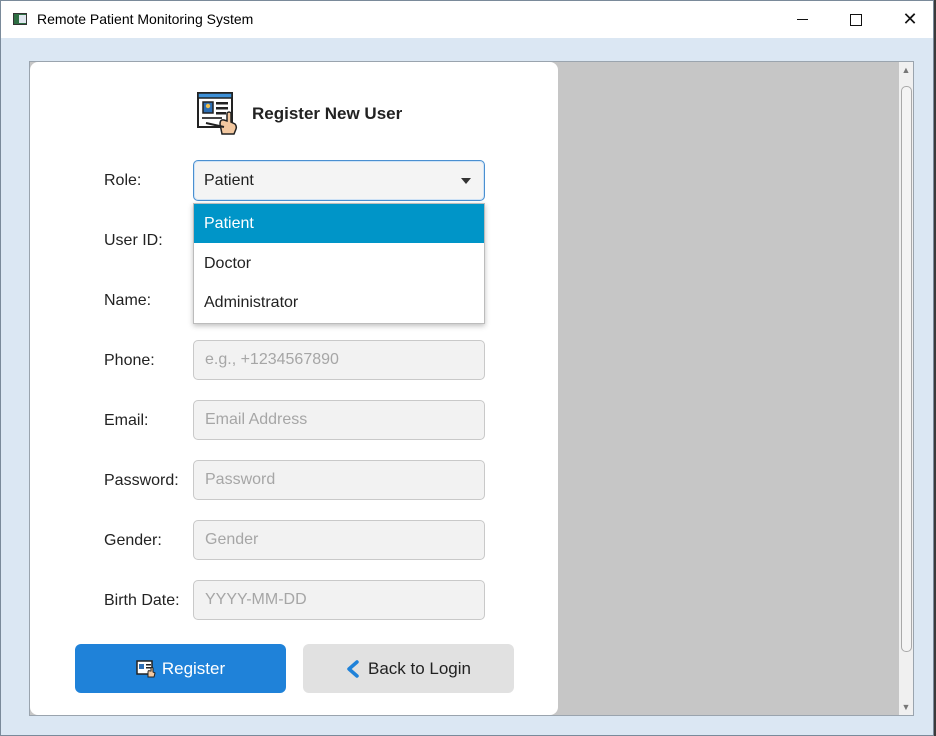  What do you see at coordinates (217, 113) in the screenshot?
I see `register-user-icon` at bounding box center [217, 113].